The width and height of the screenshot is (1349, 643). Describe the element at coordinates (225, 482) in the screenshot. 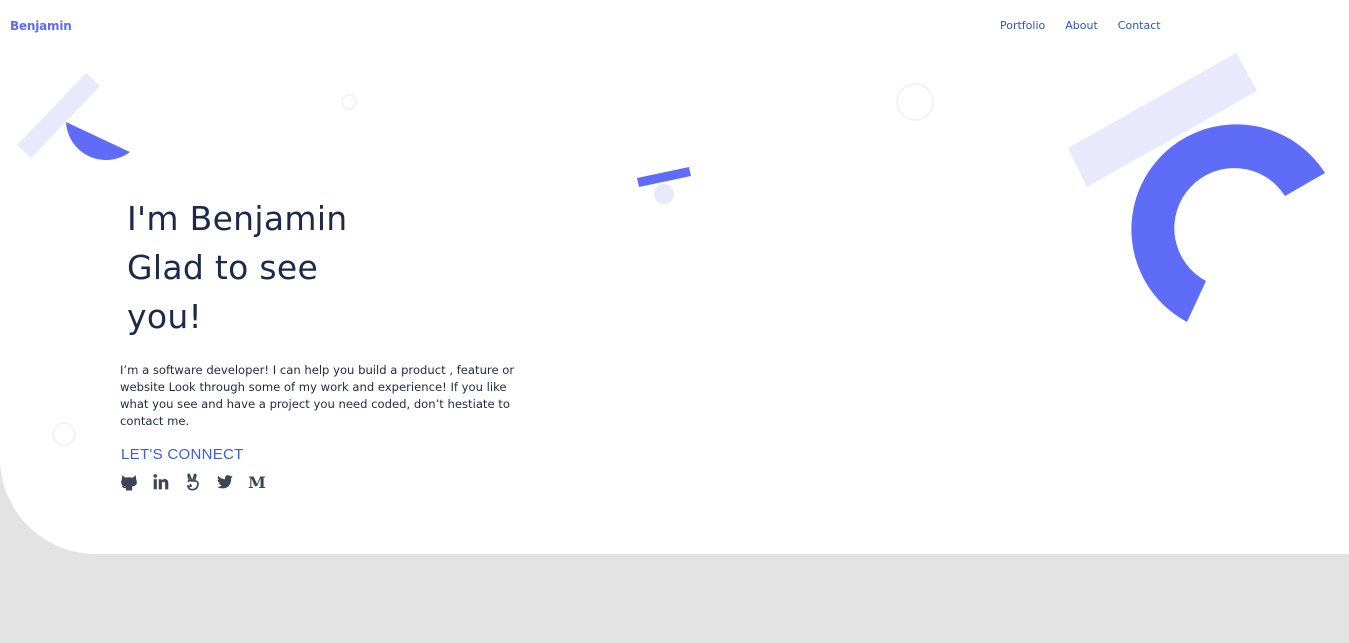

I see `twitter-icon` at that location.